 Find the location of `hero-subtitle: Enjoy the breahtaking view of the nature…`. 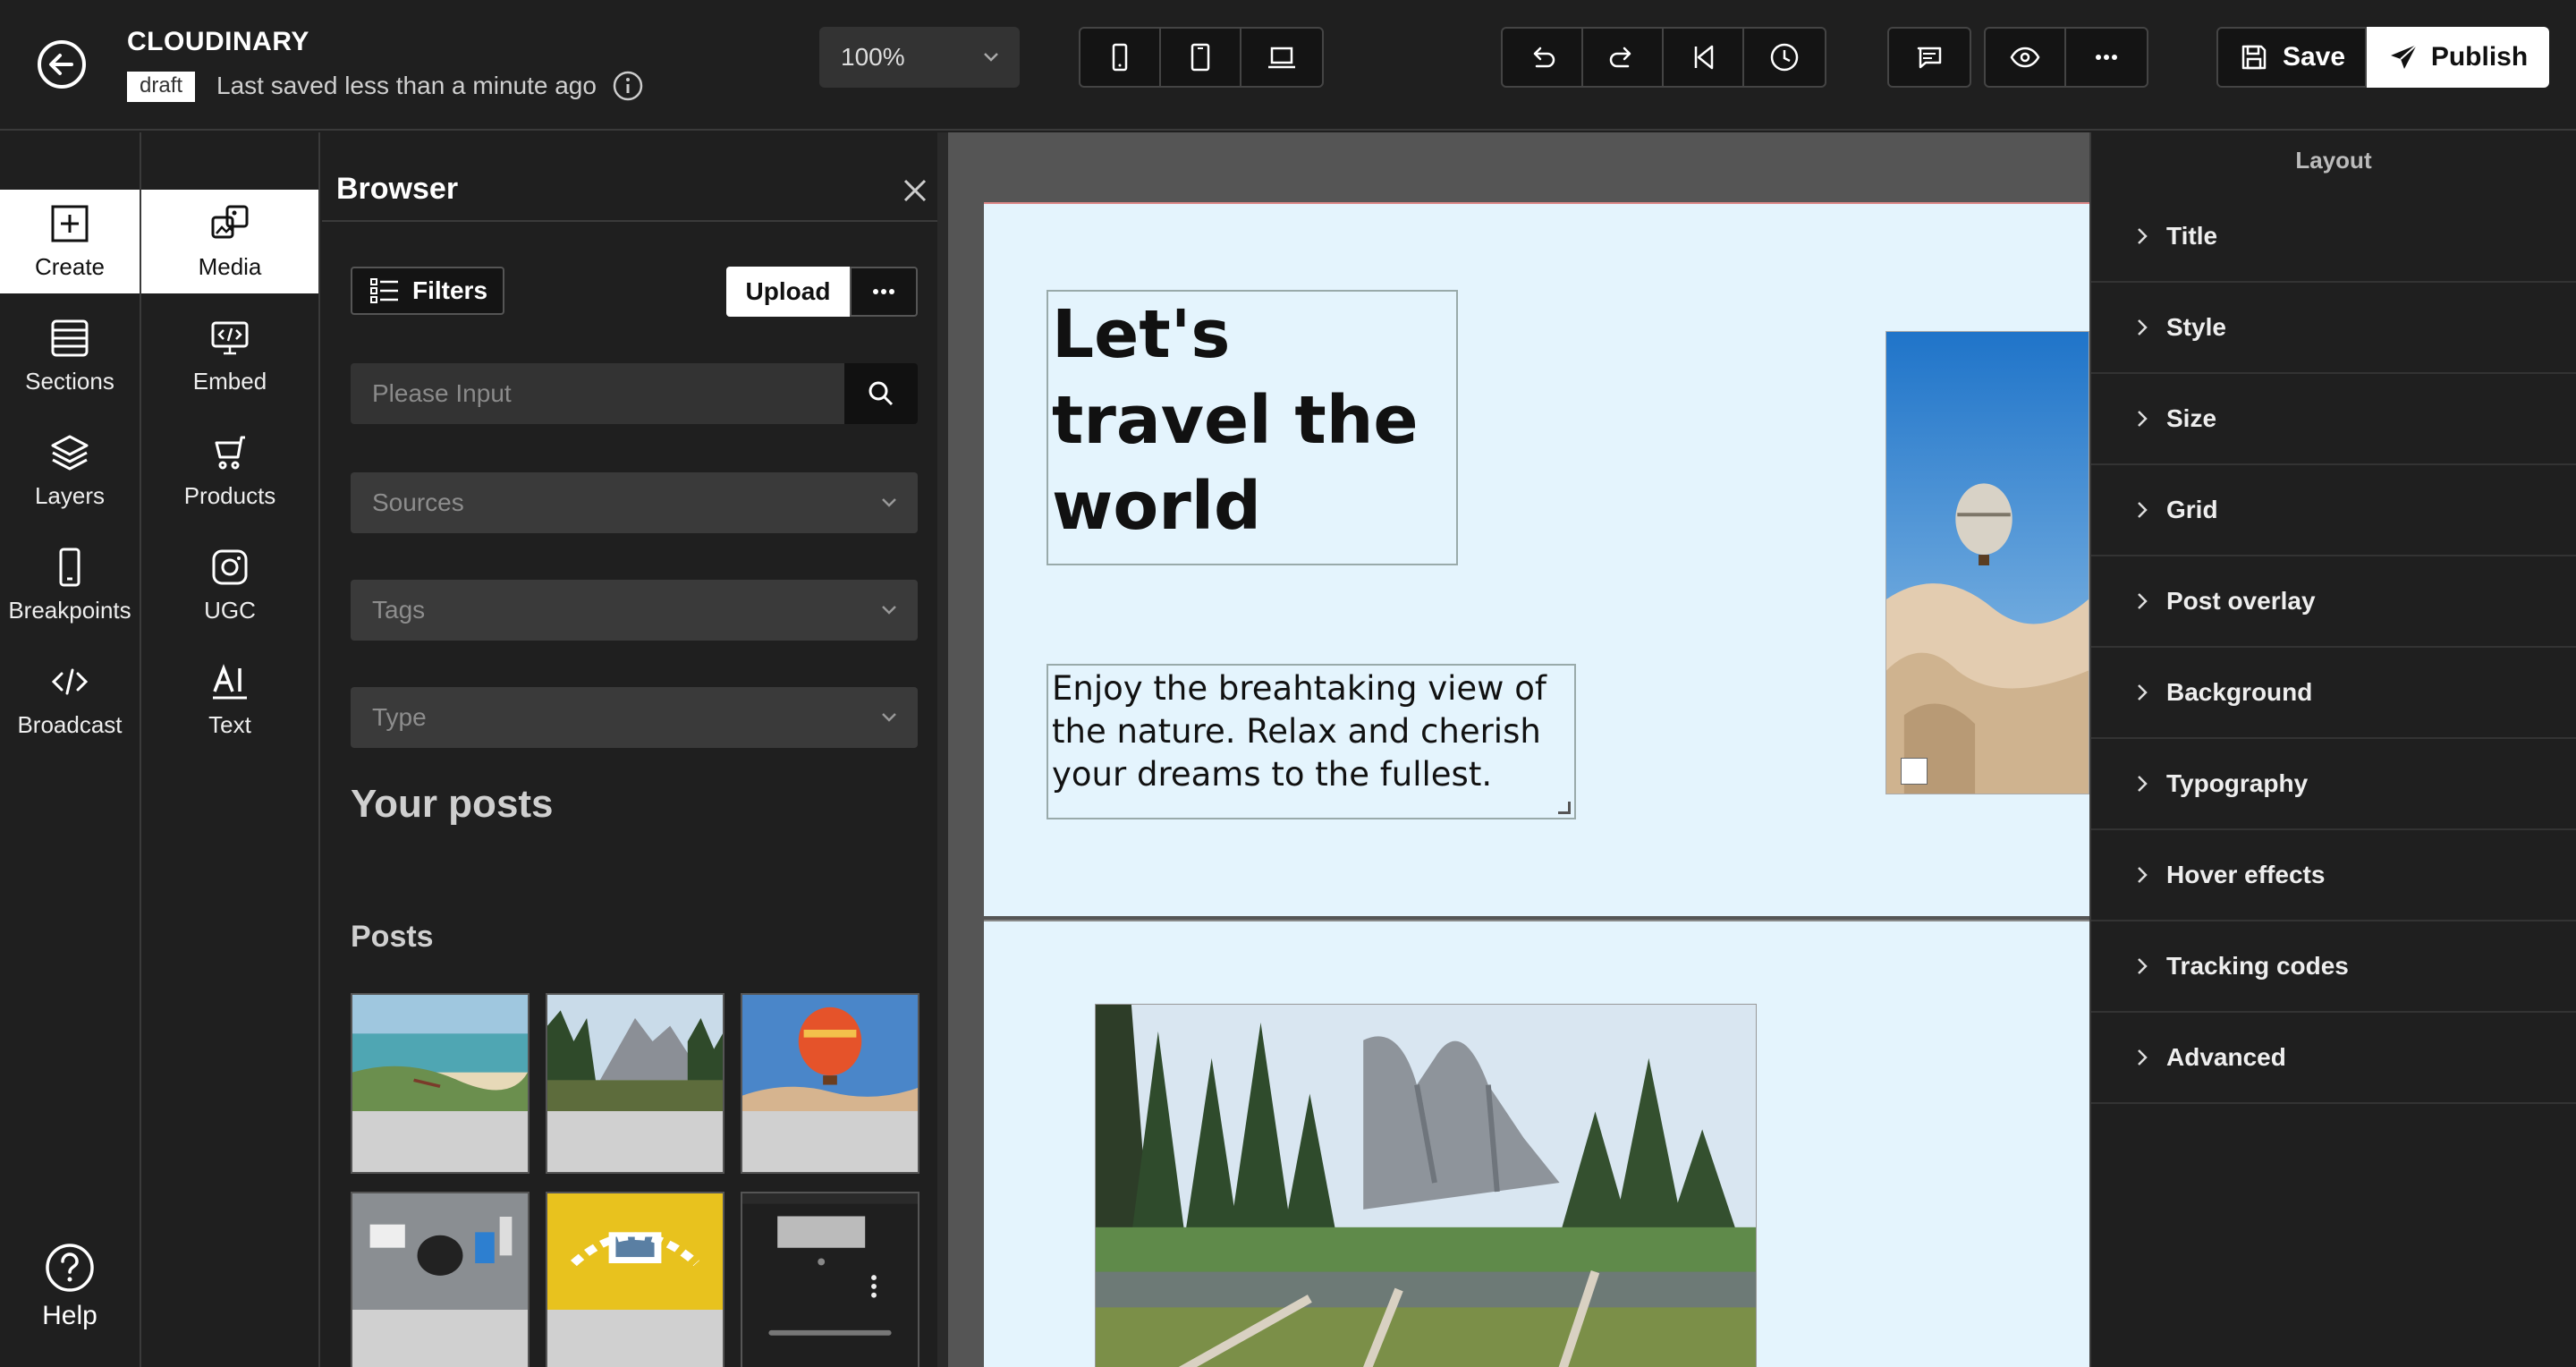

hero-subtitle: Enjoy the breahtaking view of the nature… is located at coordinates (1311, 741).